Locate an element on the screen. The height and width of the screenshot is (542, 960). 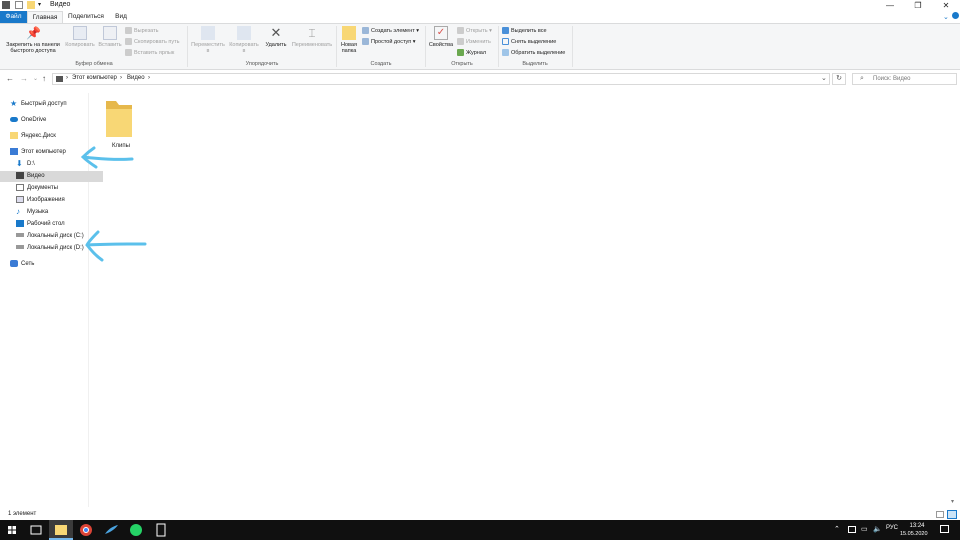
select-all-button: Выделить все is located at coordinates (524, 31).